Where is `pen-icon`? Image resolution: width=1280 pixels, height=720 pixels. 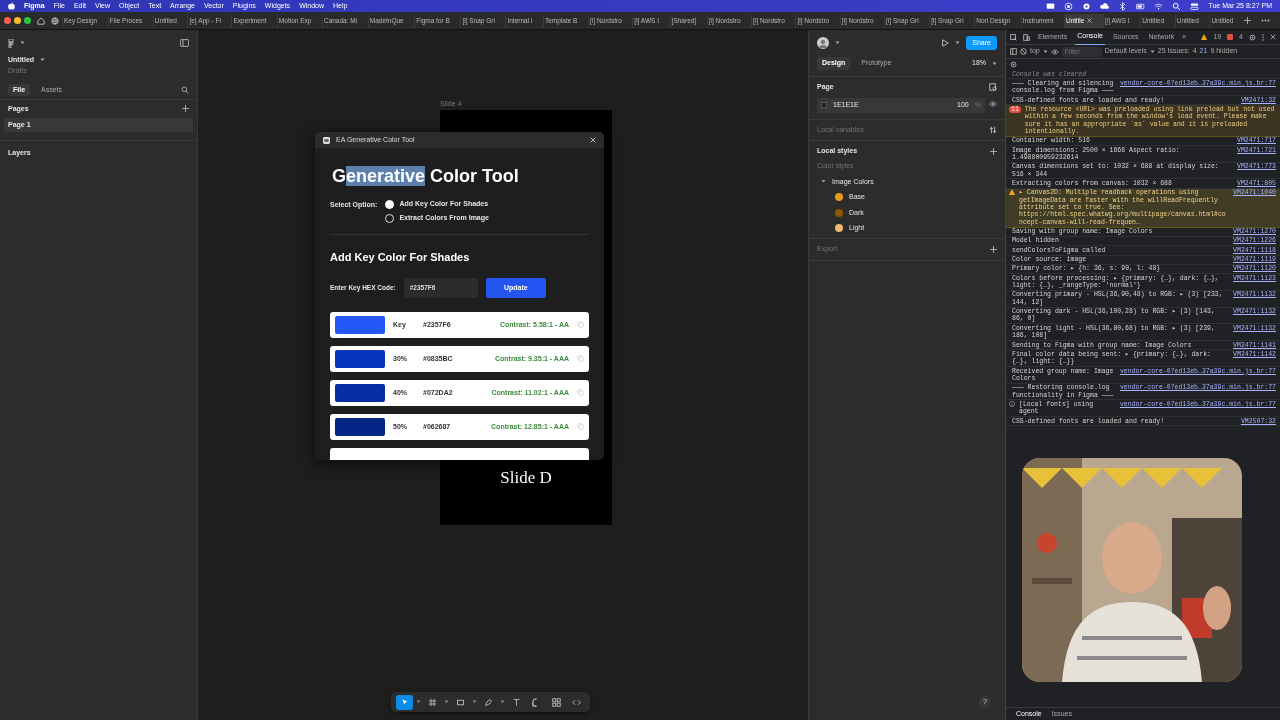
pen-icon is located at coordinates (488, 702).